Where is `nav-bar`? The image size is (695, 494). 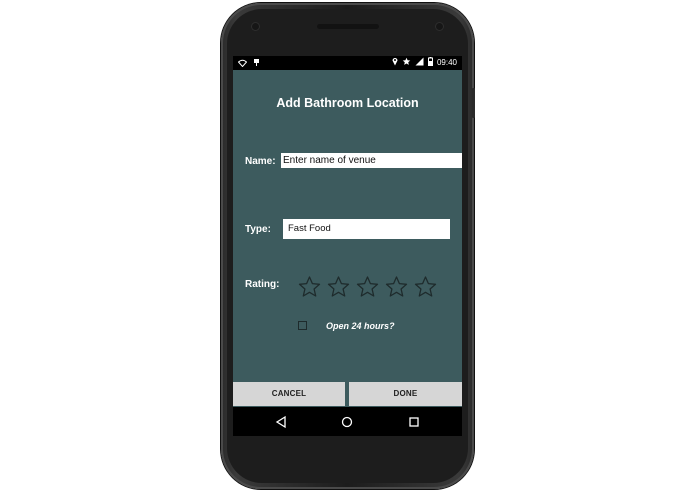
nav-bar is located at coordinates (347, 421).